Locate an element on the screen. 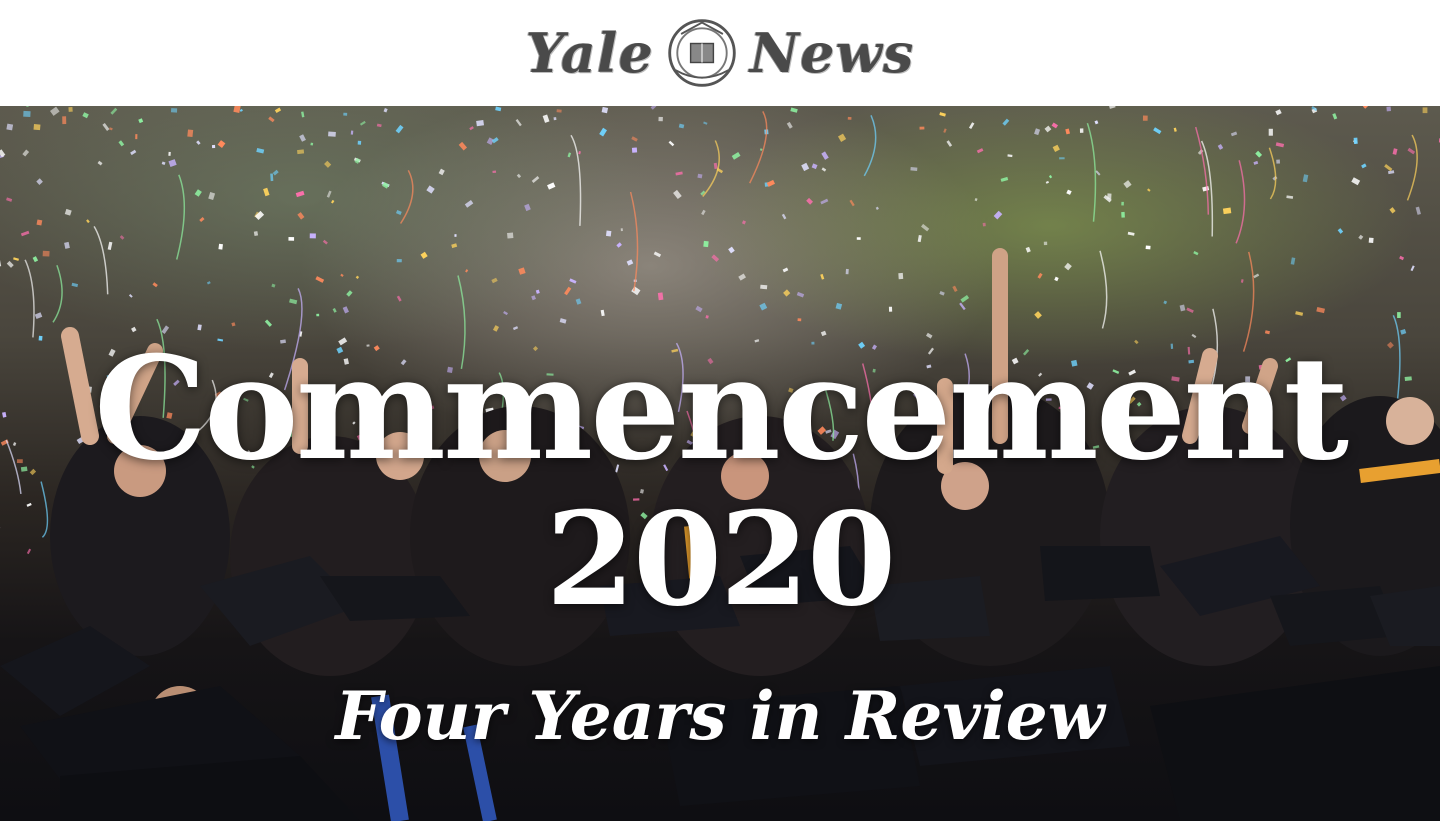  logo-word-news: News is located at coordinates (832, 53).